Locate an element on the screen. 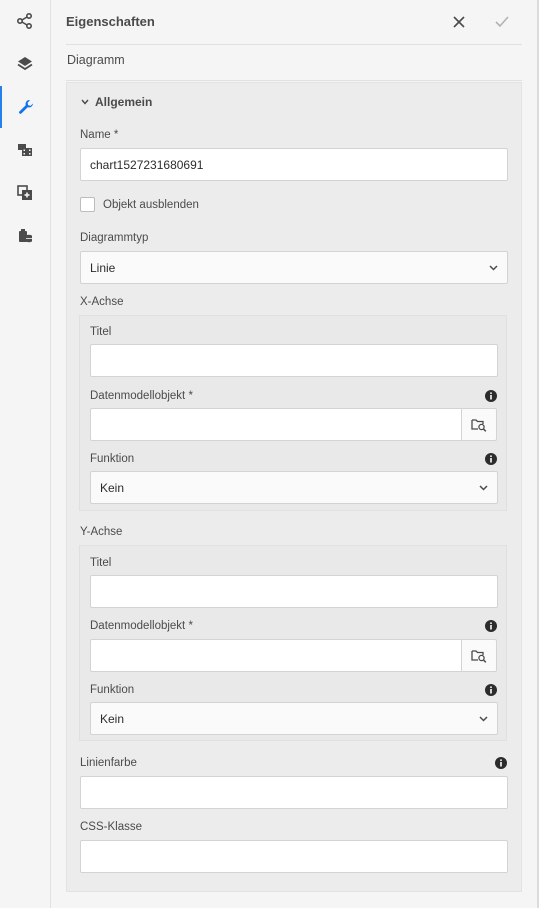  rail-item-assets is located at coordinates (25, 150).